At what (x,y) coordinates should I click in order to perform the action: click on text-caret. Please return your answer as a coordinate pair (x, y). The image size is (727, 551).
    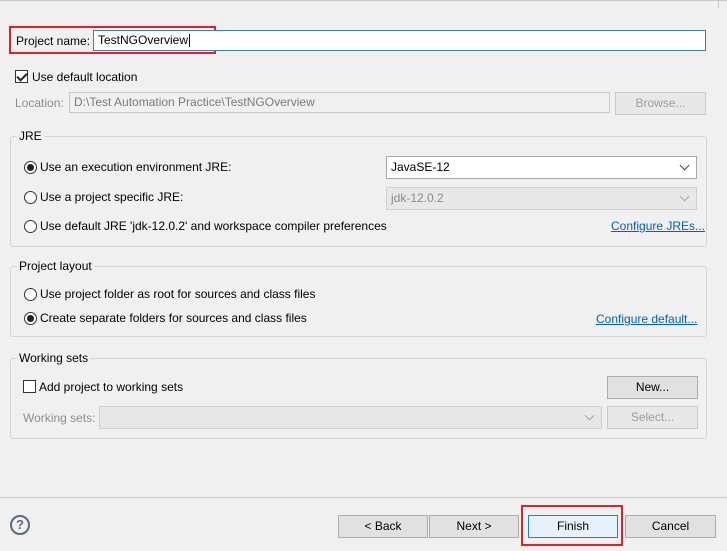
    Looking at the image, I should click on (190, 41).